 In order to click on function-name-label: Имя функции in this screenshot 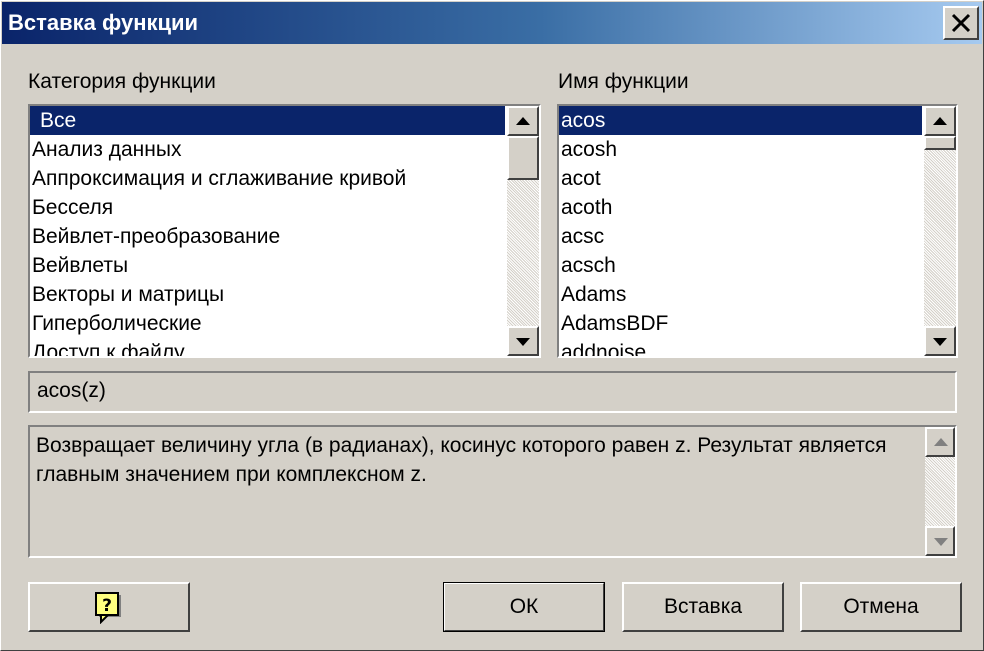, I will do `click(623, 81)`.